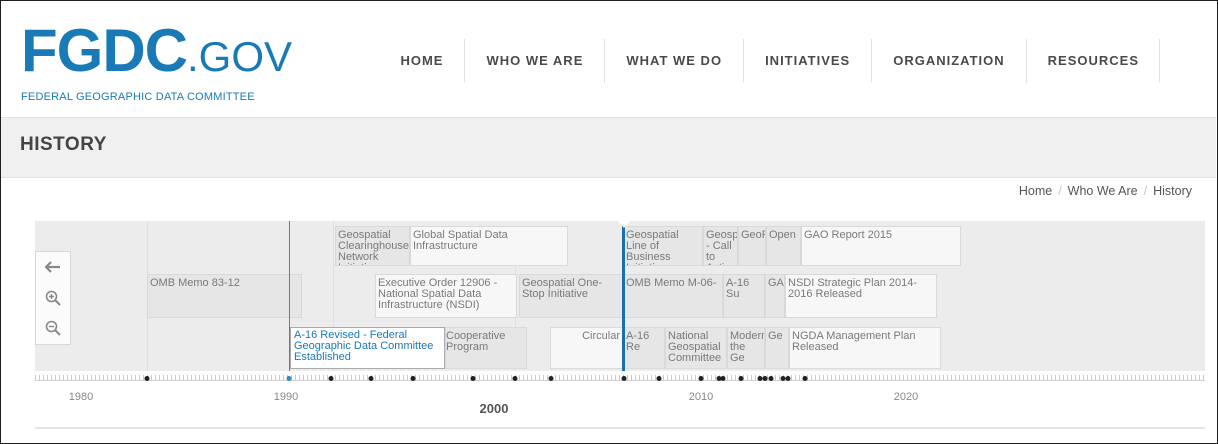  I want to click on nav-home: HOME, so click(422, 61).